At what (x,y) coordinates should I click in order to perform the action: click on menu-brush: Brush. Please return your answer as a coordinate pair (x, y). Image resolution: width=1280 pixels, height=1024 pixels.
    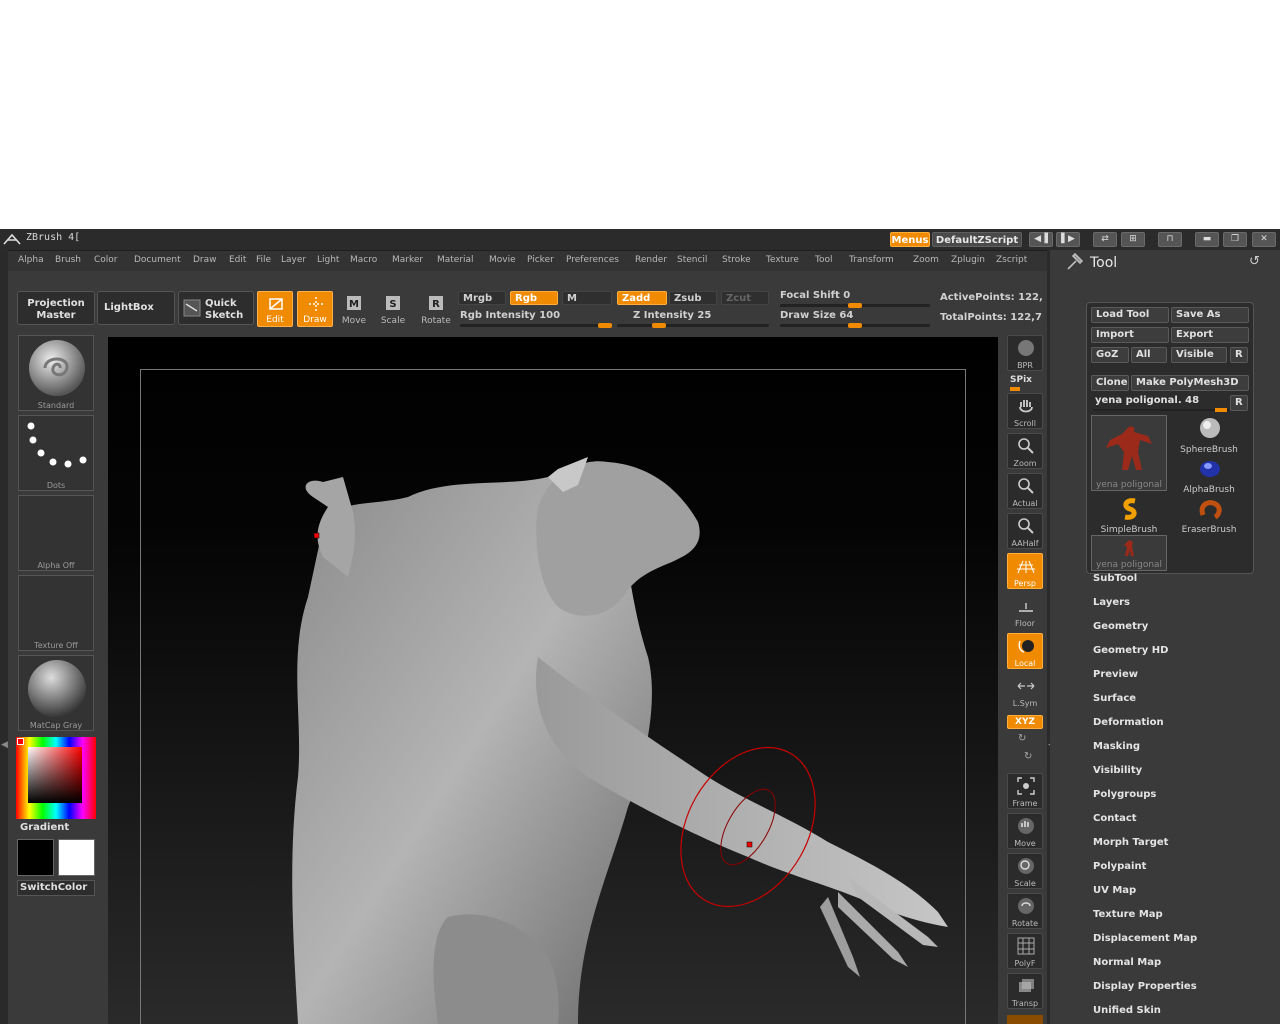
    Looking at the image, I should click on (68, 260).